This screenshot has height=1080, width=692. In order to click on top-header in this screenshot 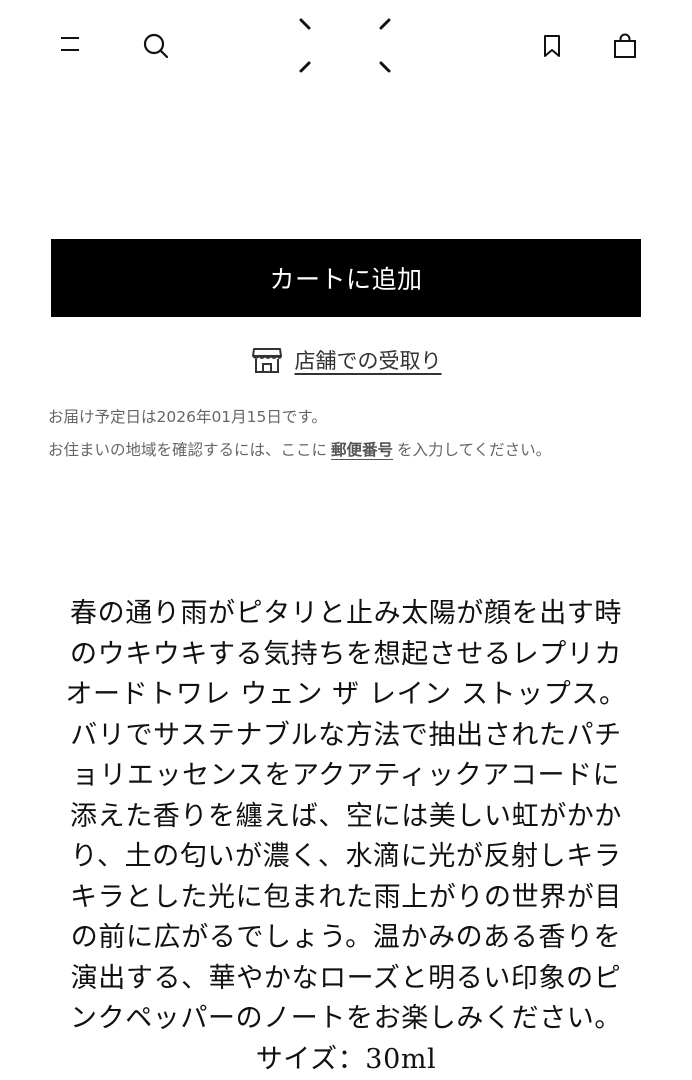, I will do `click(346, 50)`.